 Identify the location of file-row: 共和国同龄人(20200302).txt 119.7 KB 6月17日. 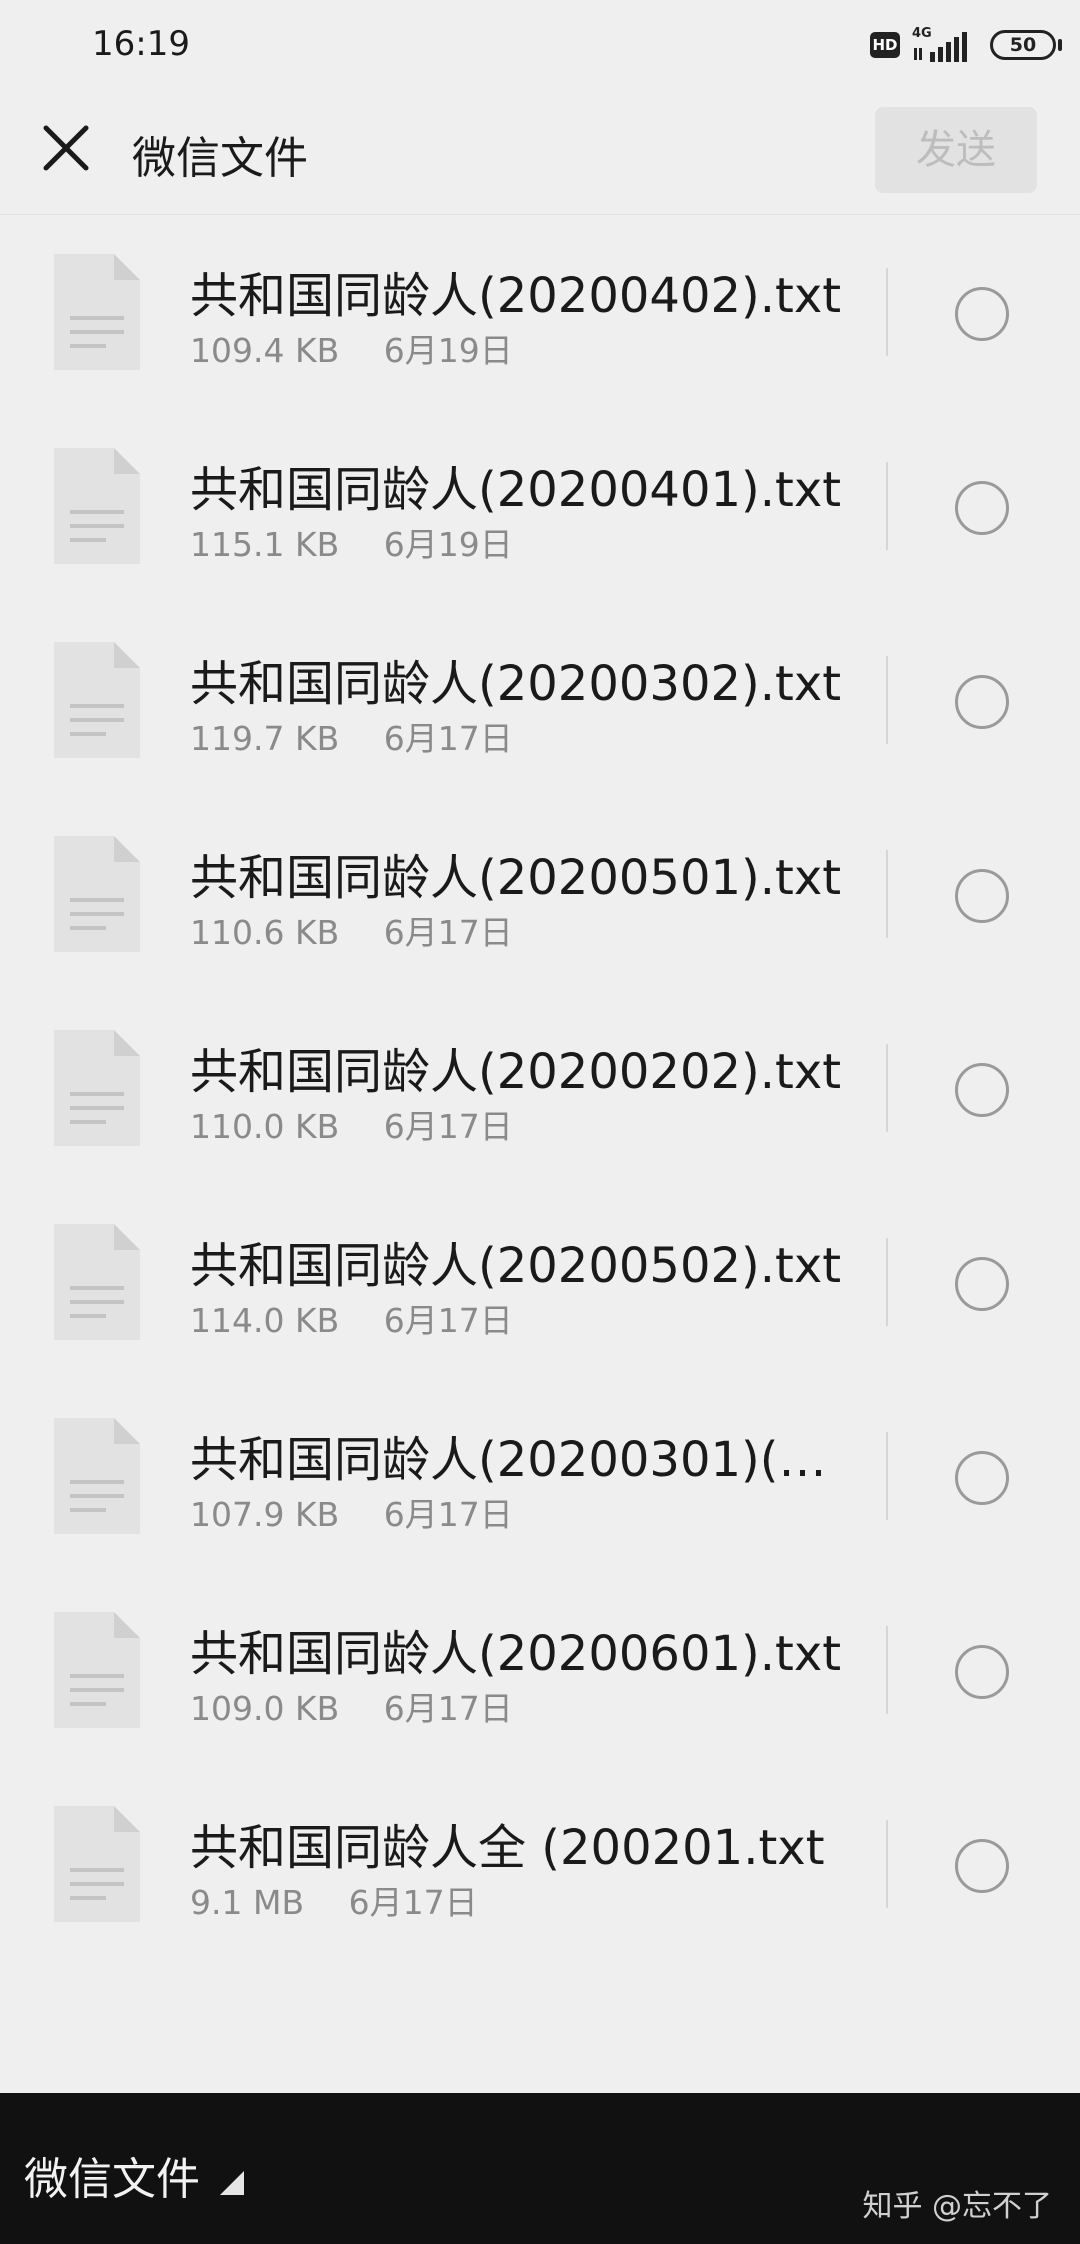
(540, 701).